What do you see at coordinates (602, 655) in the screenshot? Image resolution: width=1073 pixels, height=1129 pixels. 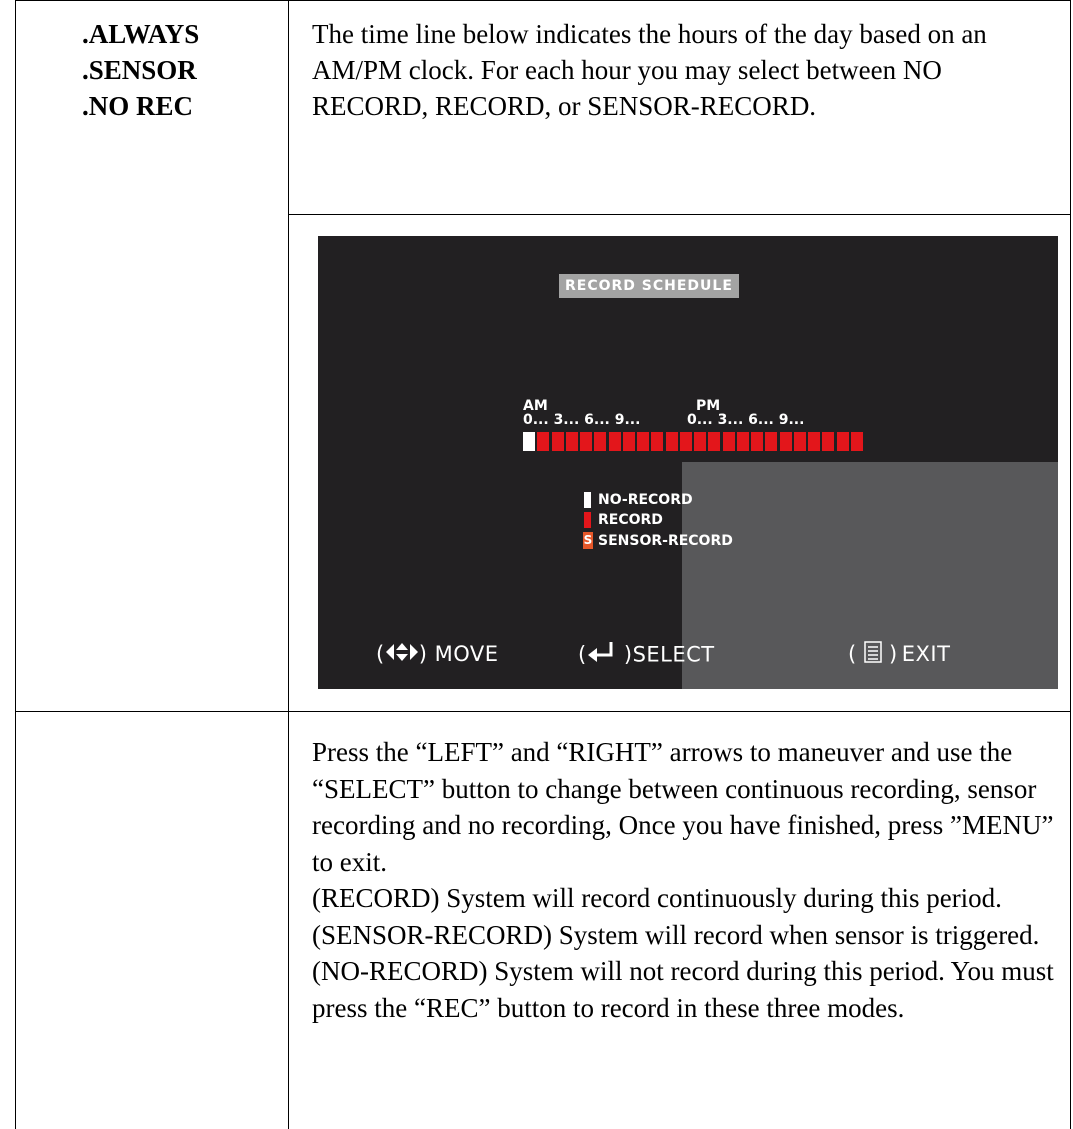 I see `enter-icon` at bounding box center [602, 655].